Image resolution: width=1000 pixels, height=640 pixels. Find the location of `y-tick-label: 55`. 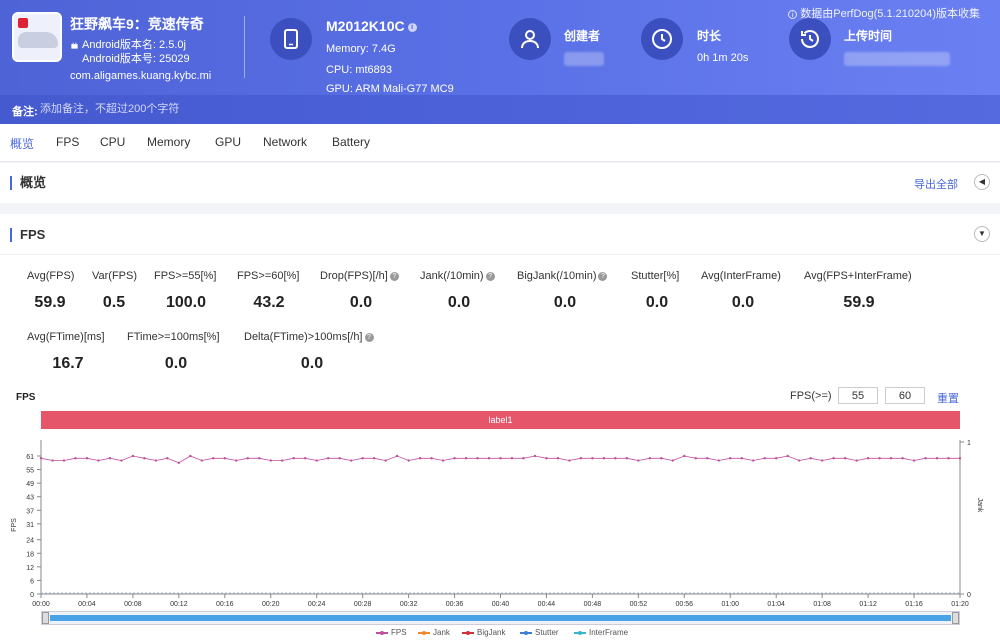

y-tick-label: 55 is located at coordinates (30, 471).